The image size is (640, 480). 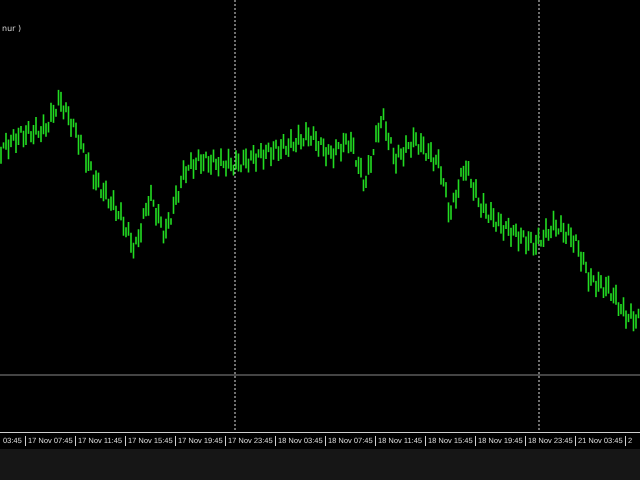 I want to click on chart-label: nur ), so click(x=12, y=28).